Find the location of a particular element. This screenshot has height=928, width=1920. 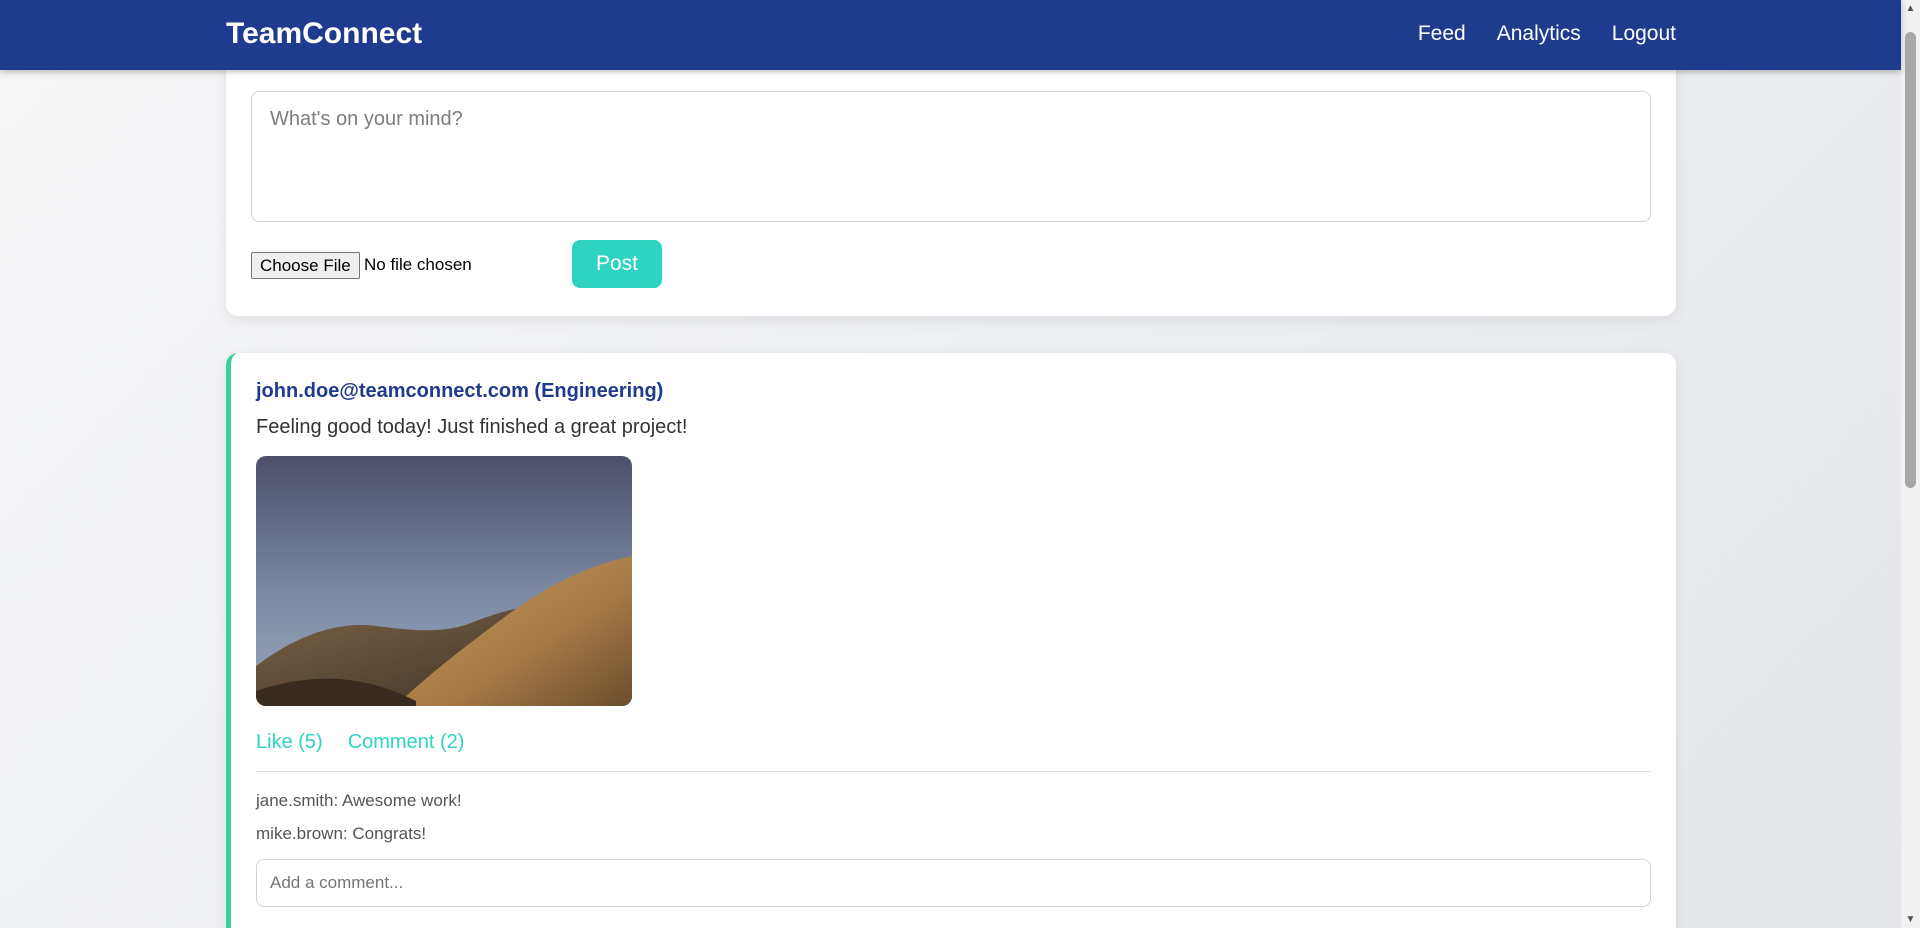

scrollbar-thumb is located at coordinates (1910, 260).